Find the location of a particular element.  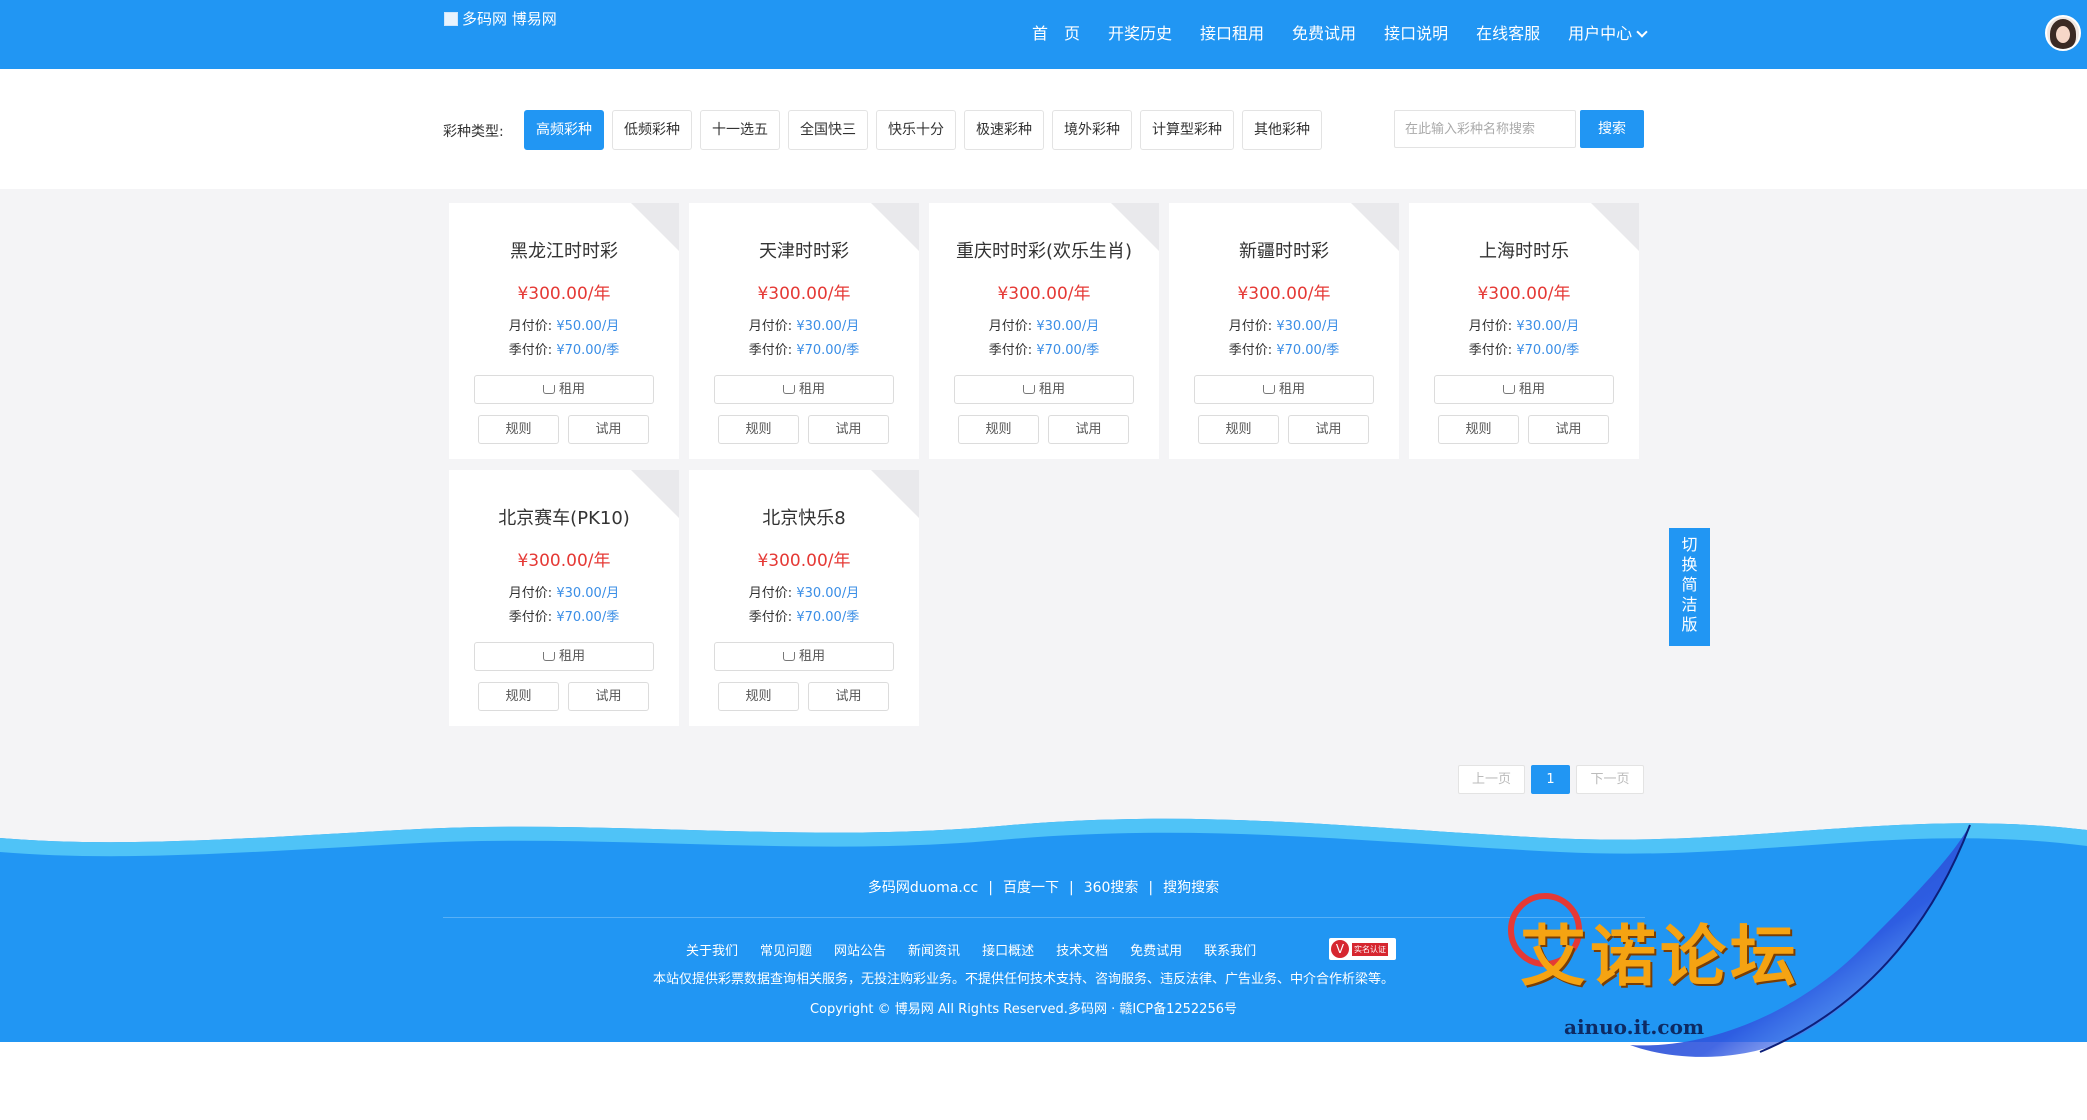

footer-link-notice: 网站公告 is located at coordinates (860, 949).